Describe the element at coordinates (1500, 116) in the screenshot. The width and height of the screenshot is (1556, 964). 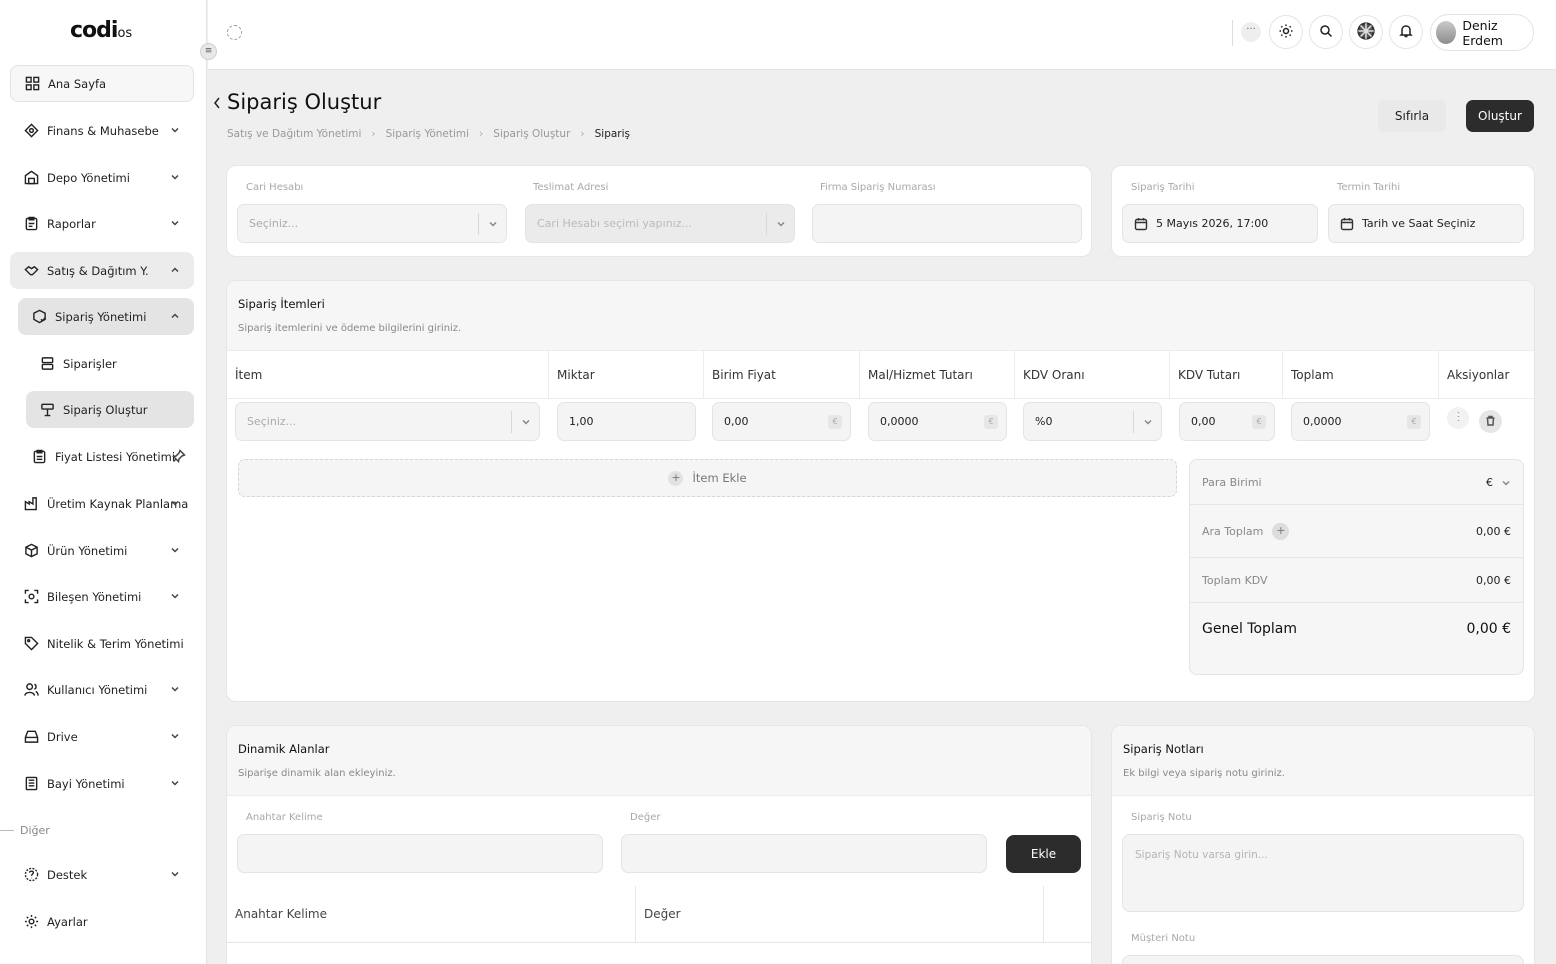
I see `create-button: Oluştur` at that location.